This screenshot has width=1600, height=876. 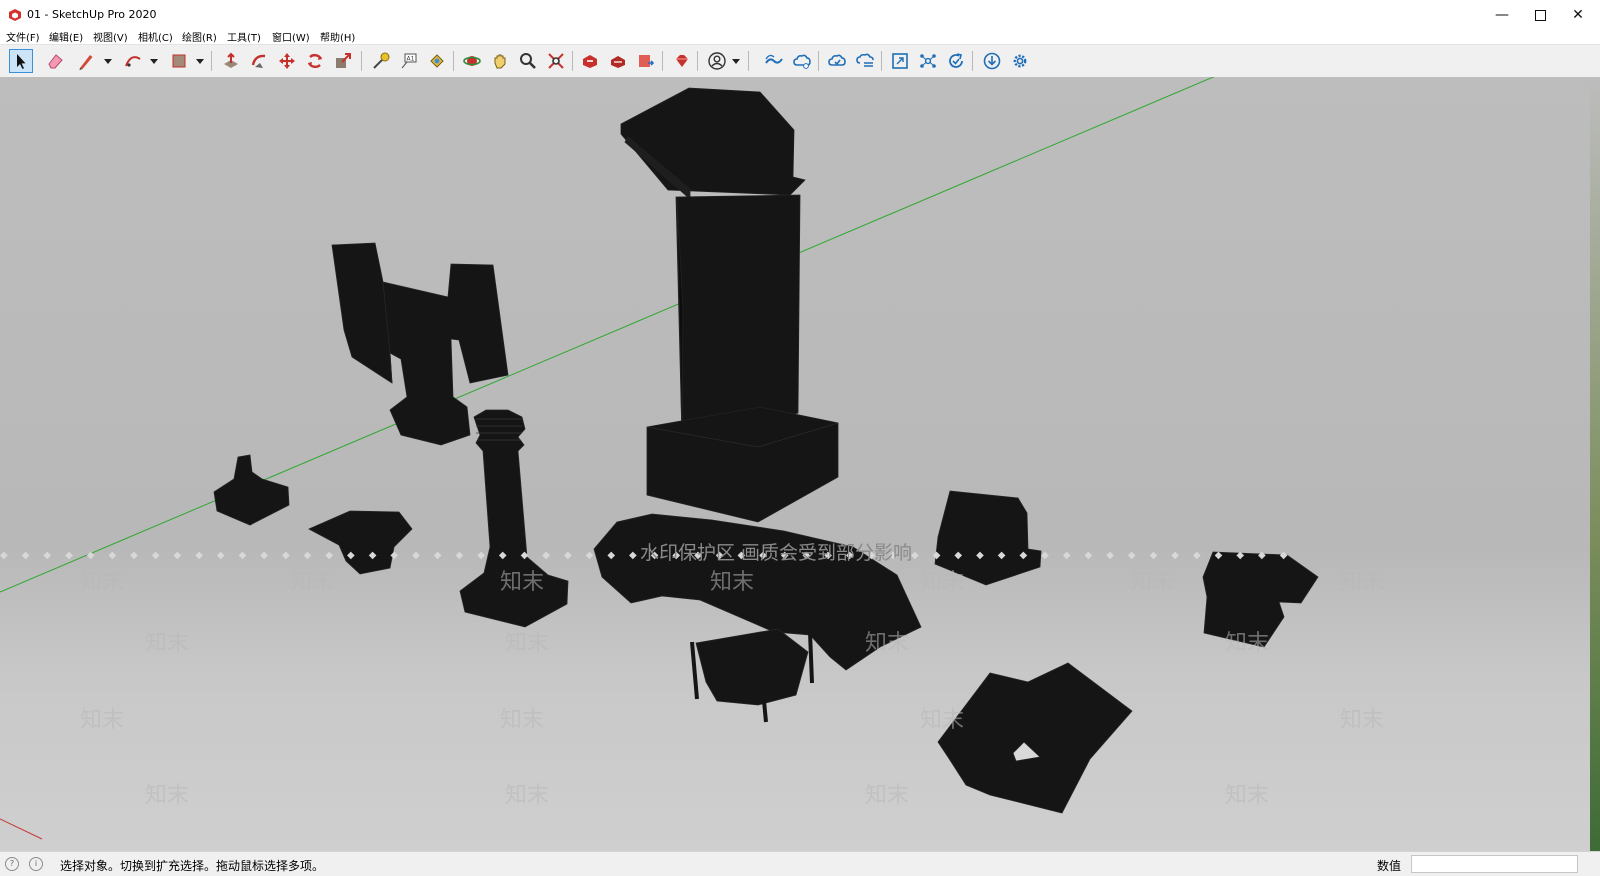 I want to click on menu-tools: 工具(T), so click(x=244, y=36).